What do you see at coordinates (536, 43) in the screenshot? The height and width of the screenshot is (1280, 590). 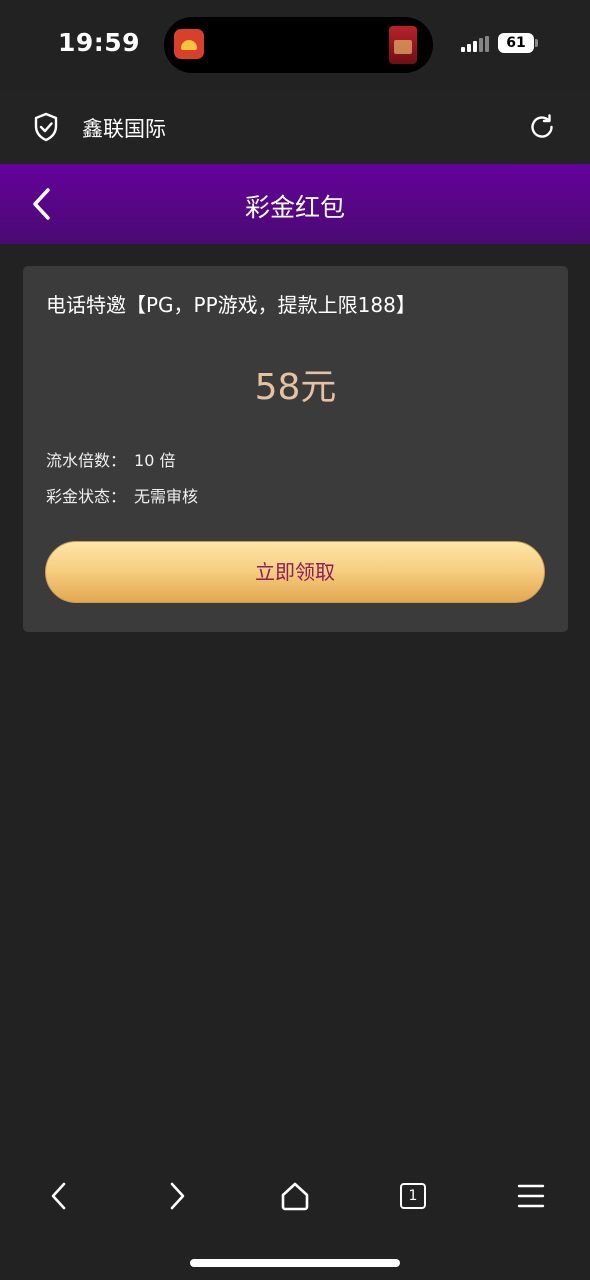 I see `battery-cap` at bounding box center [536, 43].